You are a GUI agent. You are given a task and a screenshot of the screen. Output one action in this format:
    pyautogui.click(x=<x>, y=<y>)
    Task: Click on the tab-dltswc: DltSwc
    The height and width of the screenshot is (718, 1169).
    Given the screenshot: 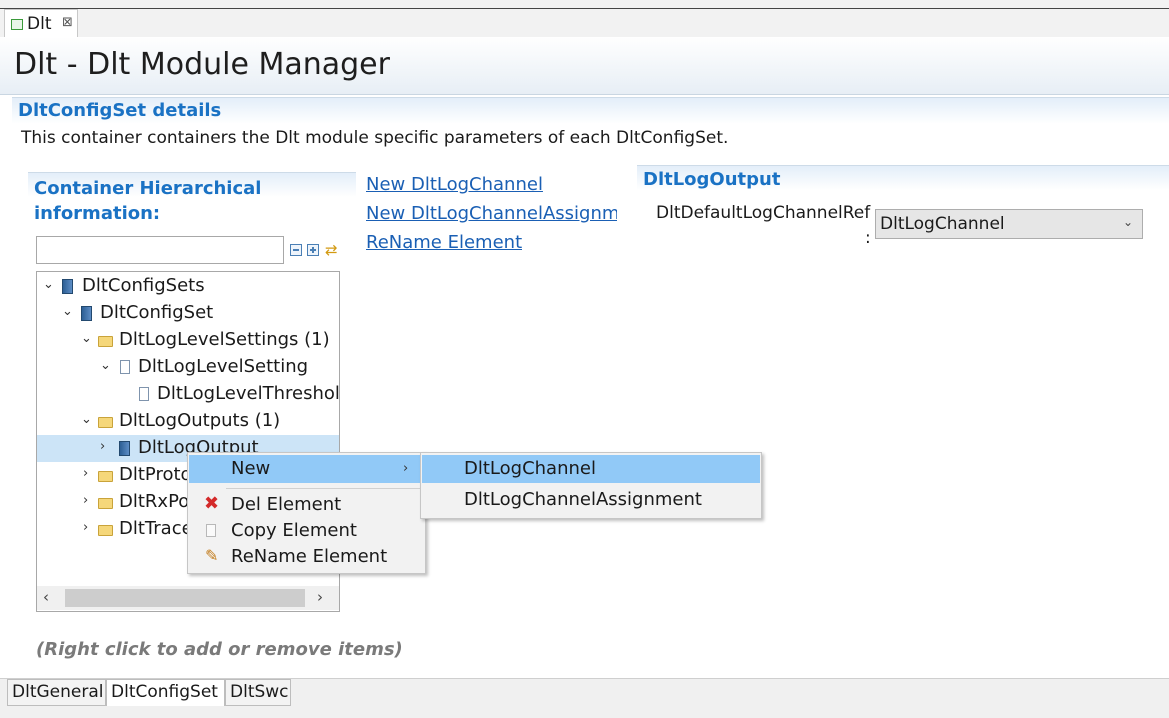 What is the action you would take?
    pyautogui.click(x=258, y=692)
    